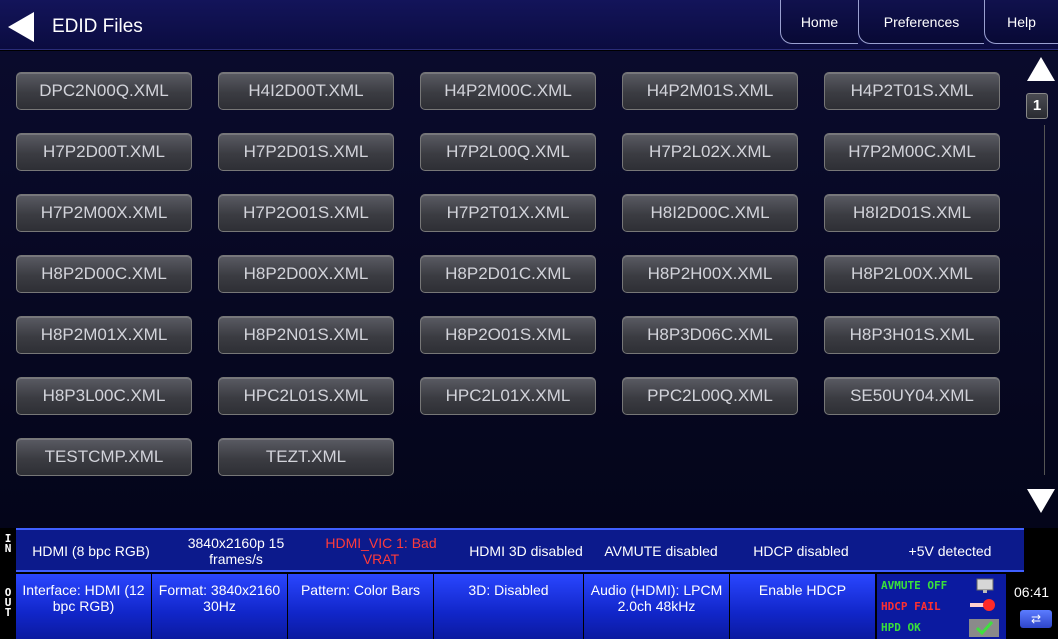 The height and width of the screenshot is (639, 1058). I want to click on file-button: H8P2M01X.XML, so click(104, 335).